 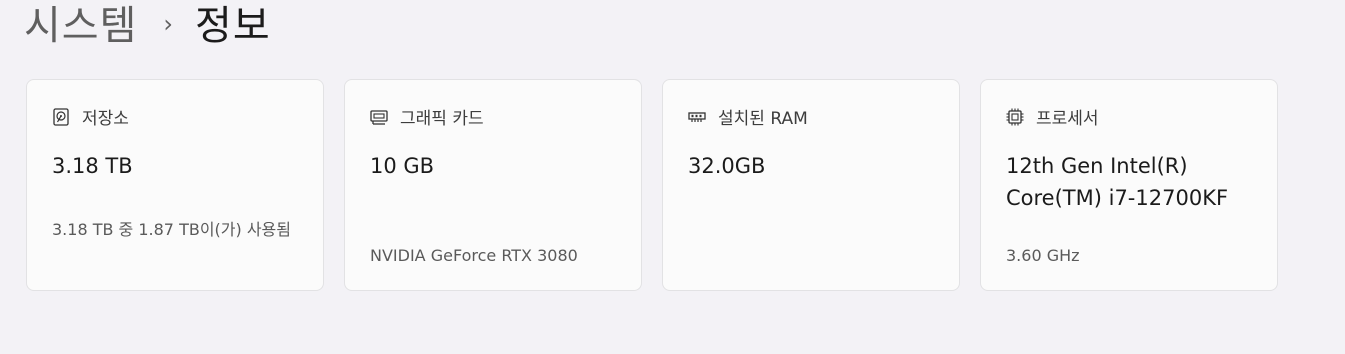 What do you see at coordinates (168, 24) in the screenshot?
I see `chevron-right-icon: ›` at bounding box center [168, 24].